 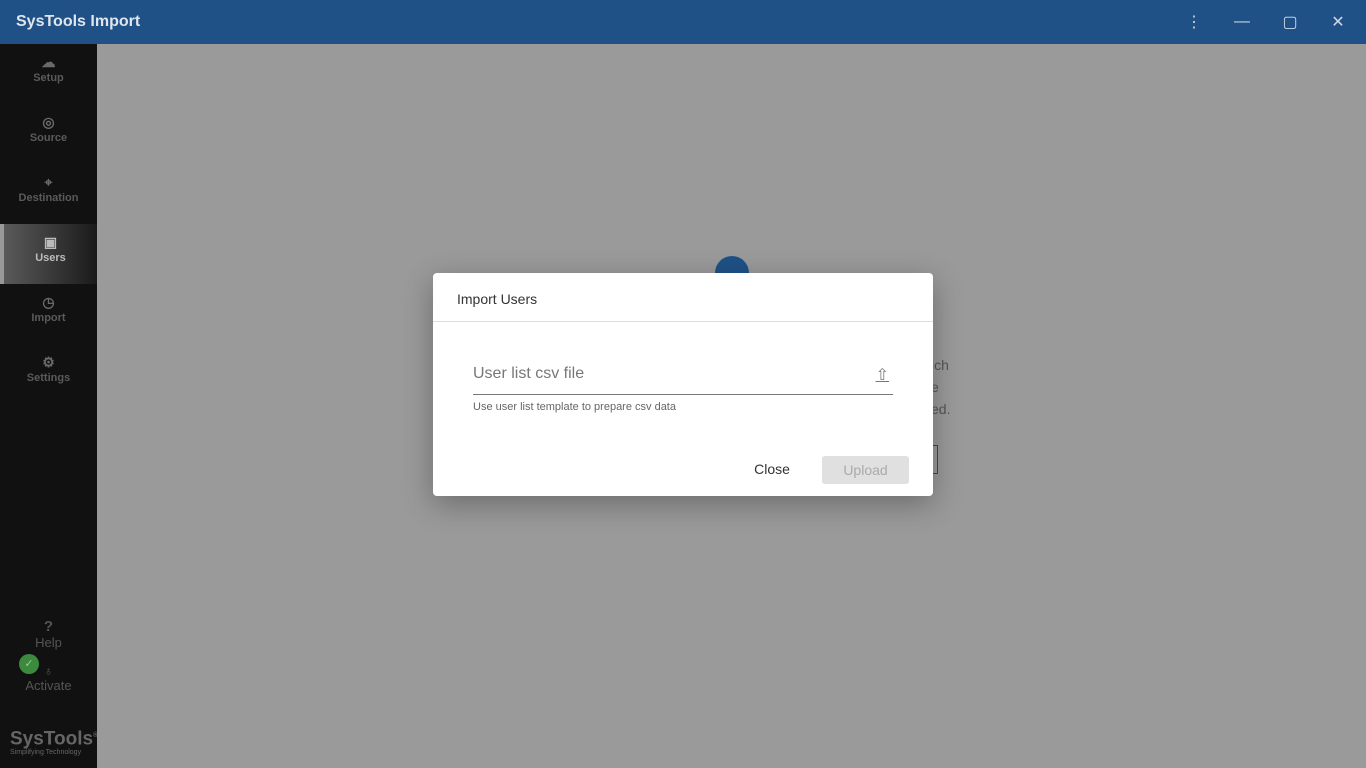 What do you see at coordinates (1338, 22) in the screenshot?
I see `close-icon: ✕` at bounding box center [1338, 22].